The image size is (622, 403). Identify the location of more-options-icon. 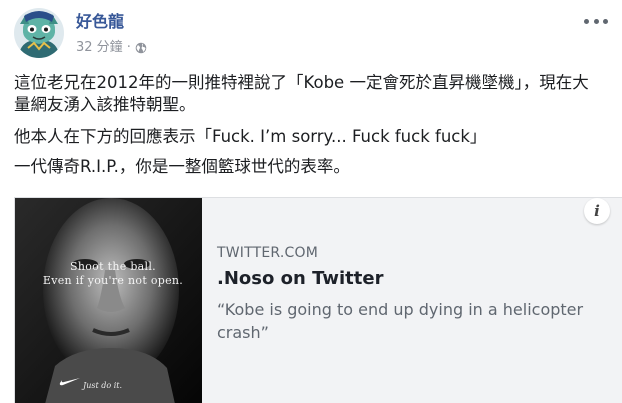
(596, 21).